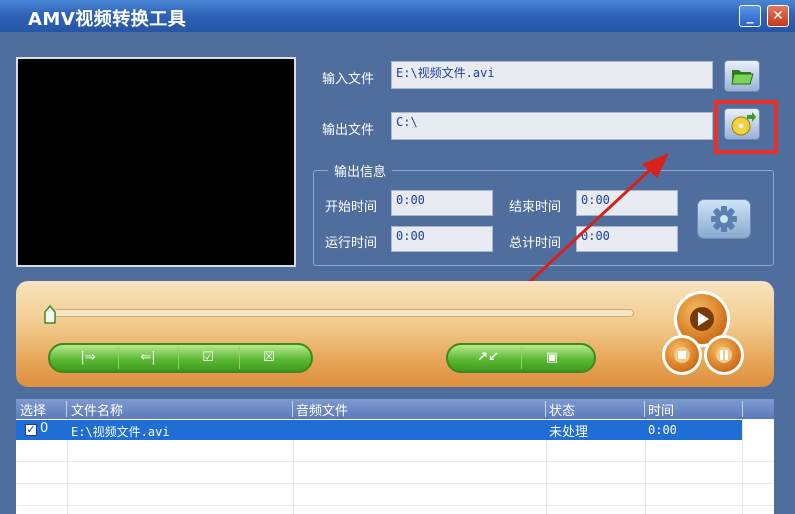 This screenshot has height=514, width=795. What do you see at coordinates (552, 358) in the screenshot?
I see `fullscreen-button: ▣` at bounding box center [552, 358].